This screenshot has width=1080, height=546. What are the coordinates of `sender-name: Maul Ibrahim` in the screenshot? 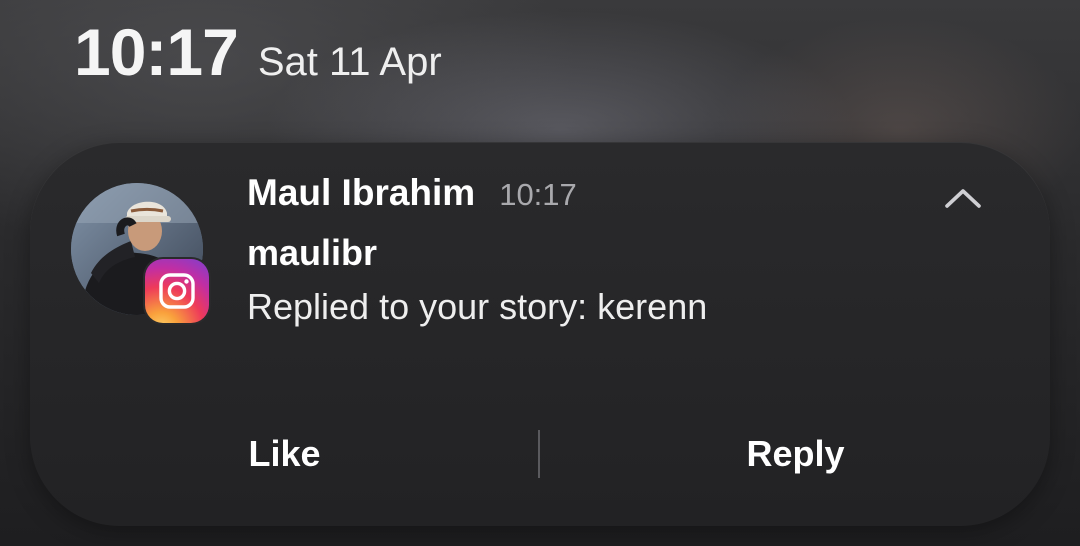 It's located at (361, 192).